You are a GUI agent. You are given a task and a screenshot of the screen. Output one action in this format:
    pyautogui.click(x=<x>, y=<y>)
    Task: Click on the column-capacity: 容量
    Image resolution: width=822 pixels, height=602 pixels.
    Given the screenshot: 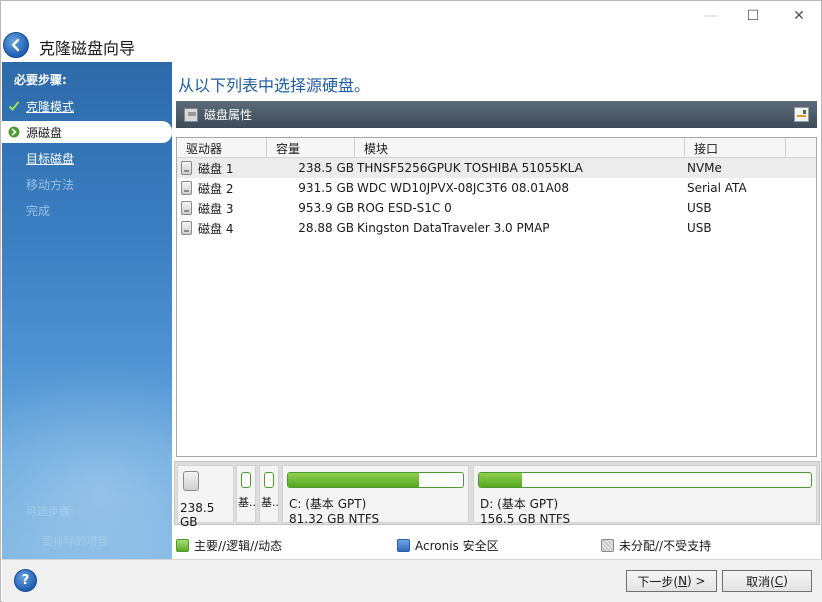 What is the action you would take?
    pyautogui.click(x=311, y=148)
    